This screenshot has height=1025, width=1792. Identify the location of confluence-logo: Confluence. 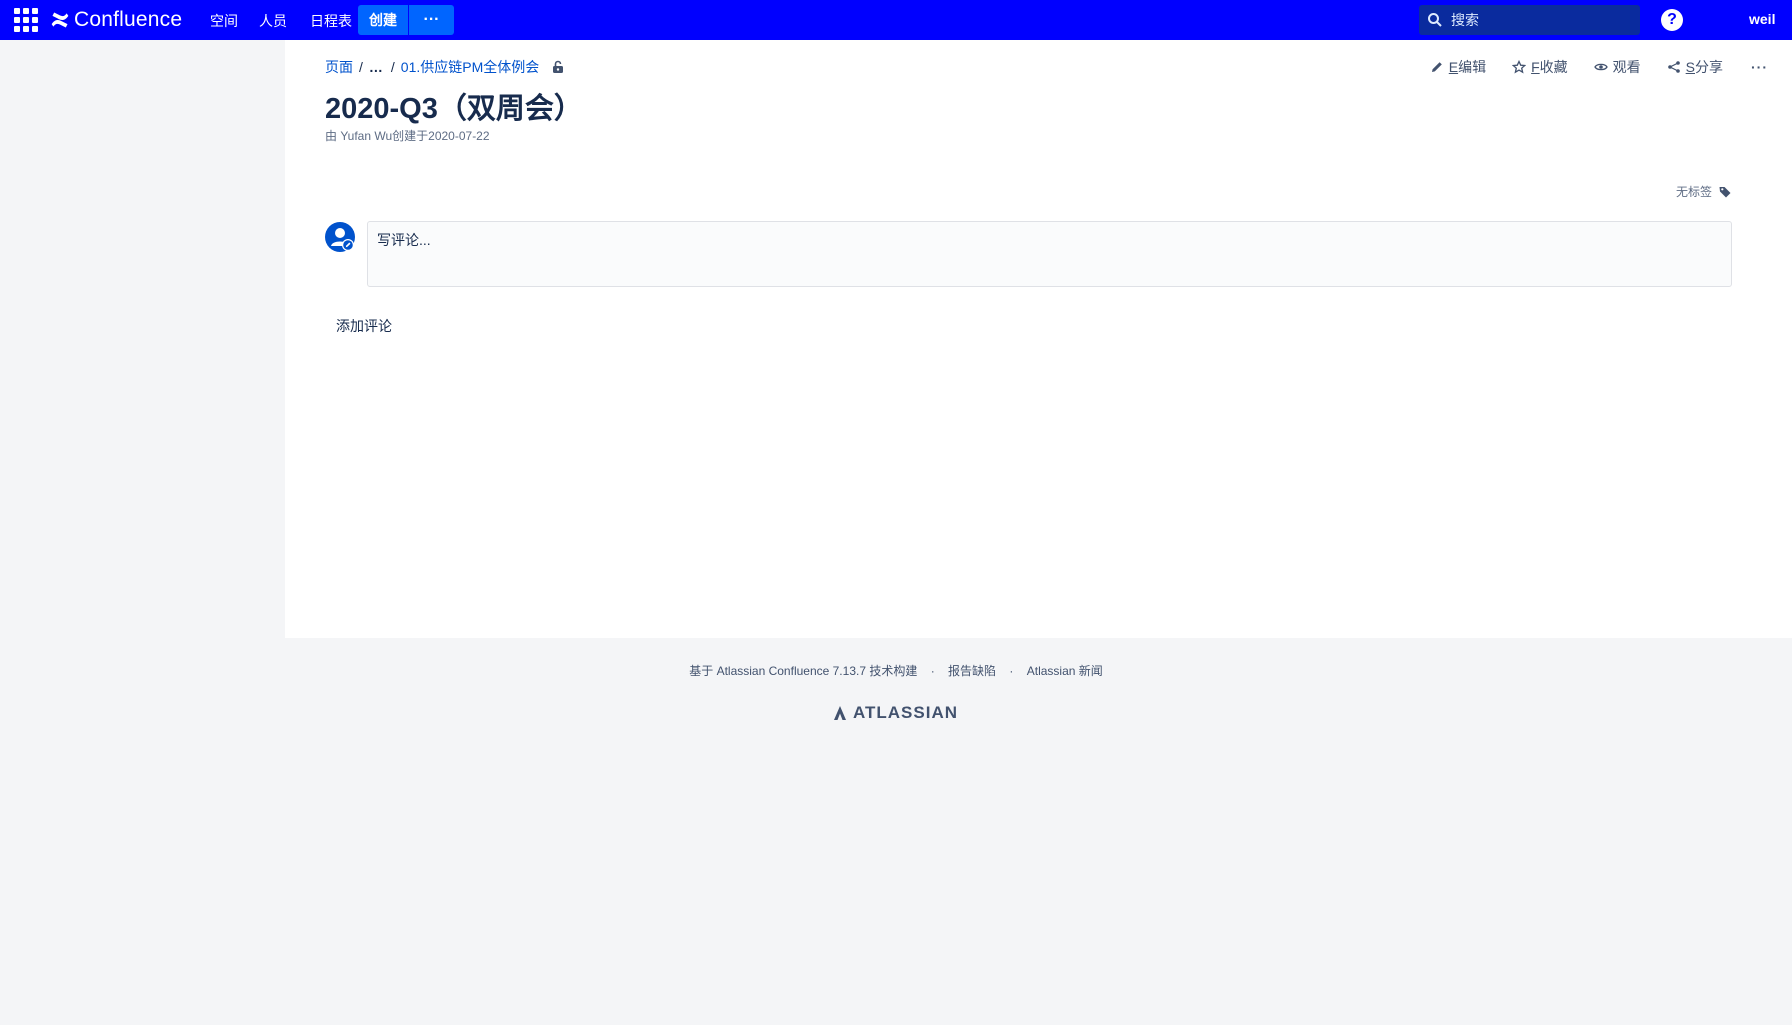
(116, 20).